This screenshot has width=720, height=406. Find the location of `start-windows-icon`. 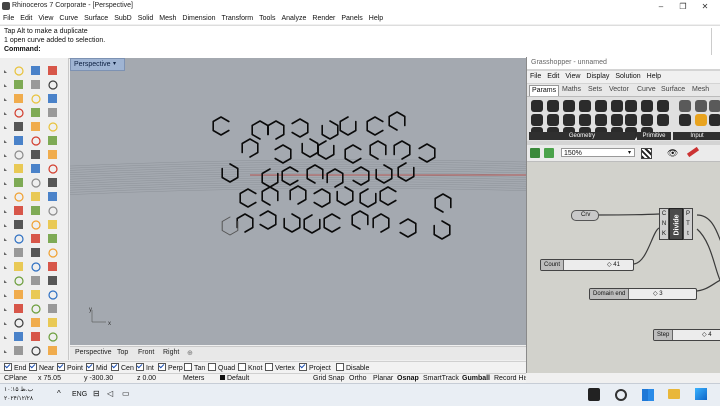

start-windows-icon is located at coordinates (701, 394).